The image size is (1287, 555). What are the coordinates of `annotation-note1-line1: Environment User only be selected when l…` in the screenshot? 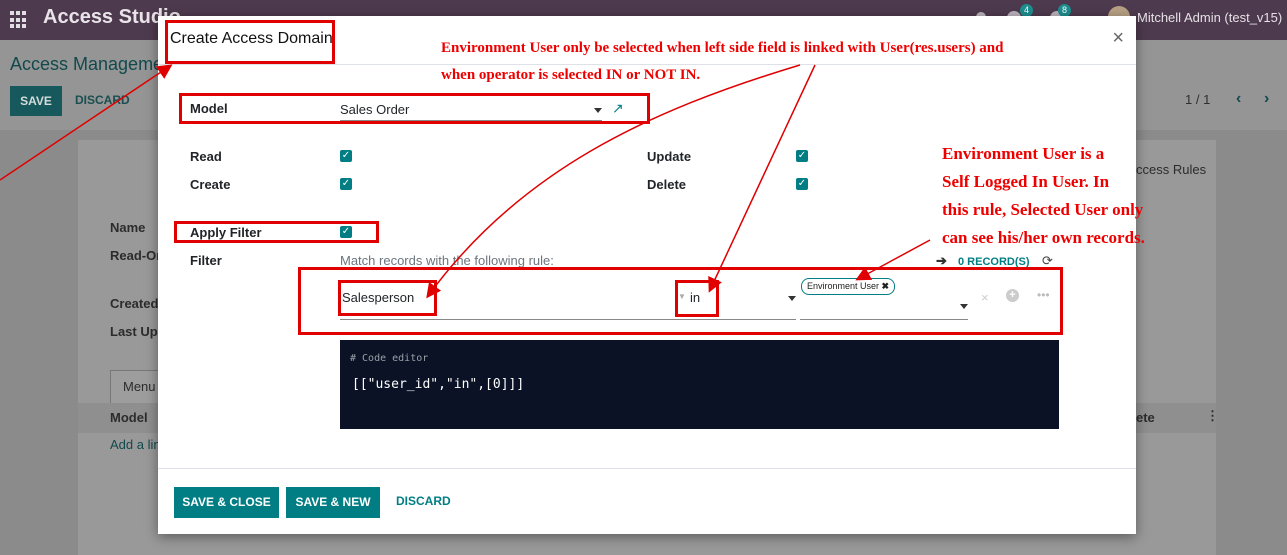 It's located at (722, 48).